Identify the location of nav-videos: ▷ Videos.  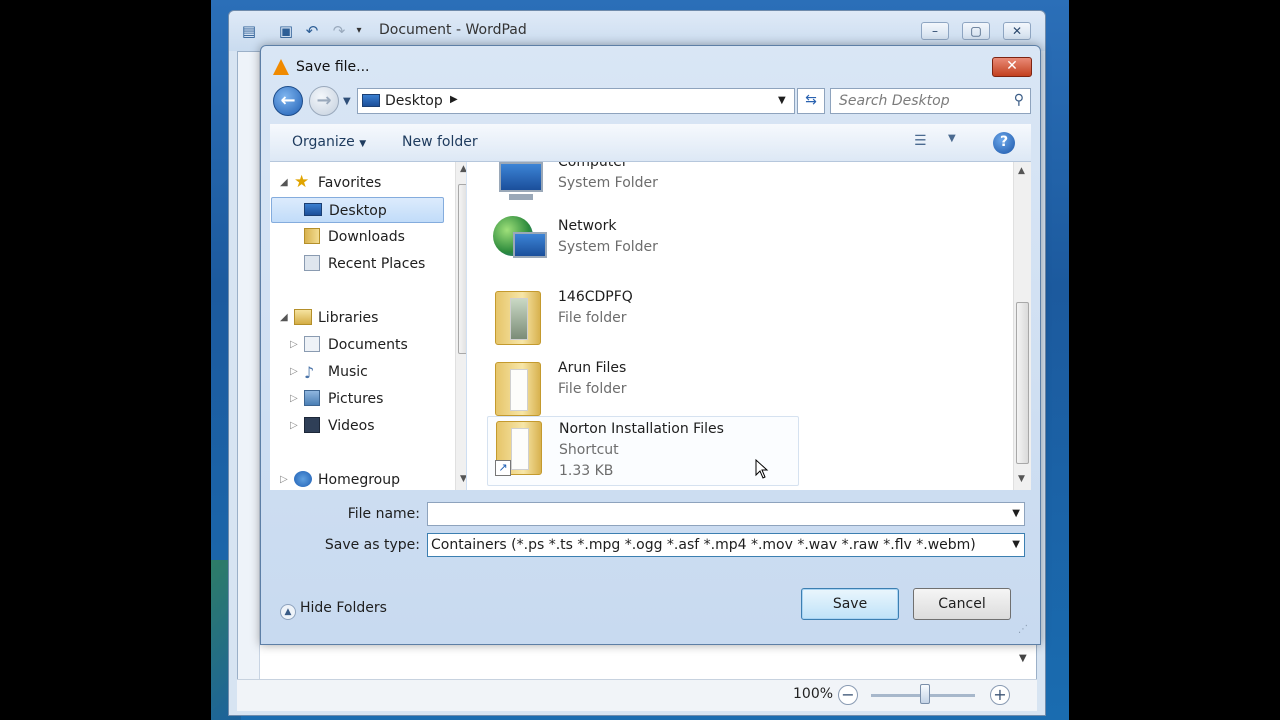
(360, 426).